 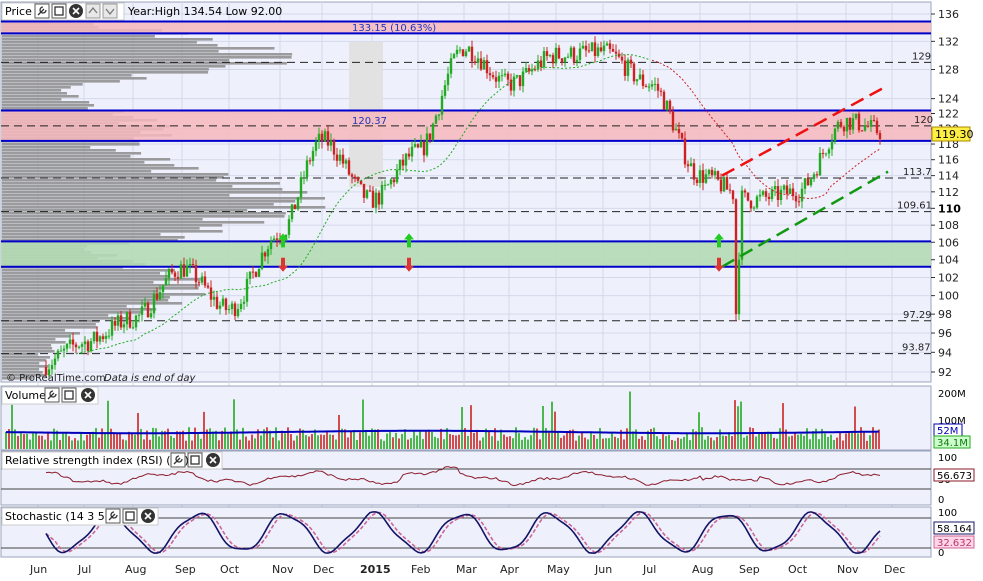 I want to click on up-arrow-icon, so click(x=93, y=11).